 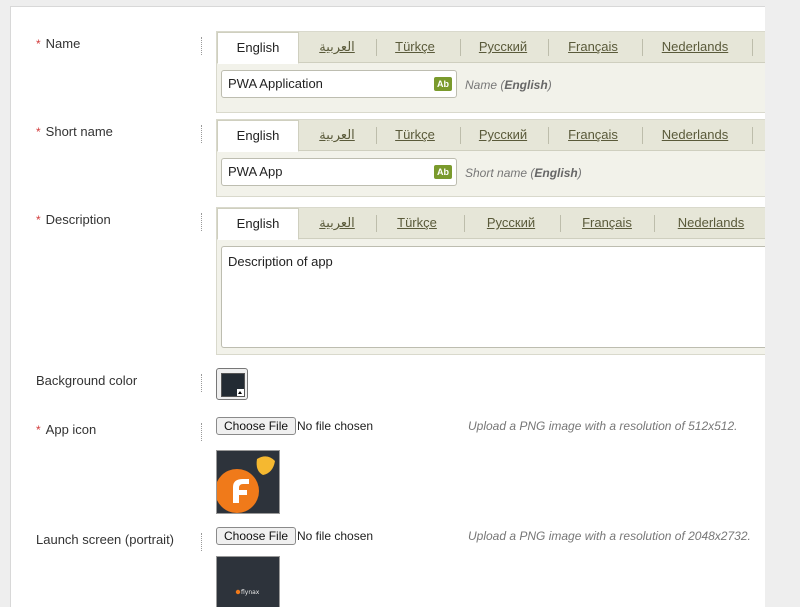 What do you see at coordinates (339, 172) in the screenshot?
I see `short-name-input: PWA App Ab` at bounding box center [339, 172].